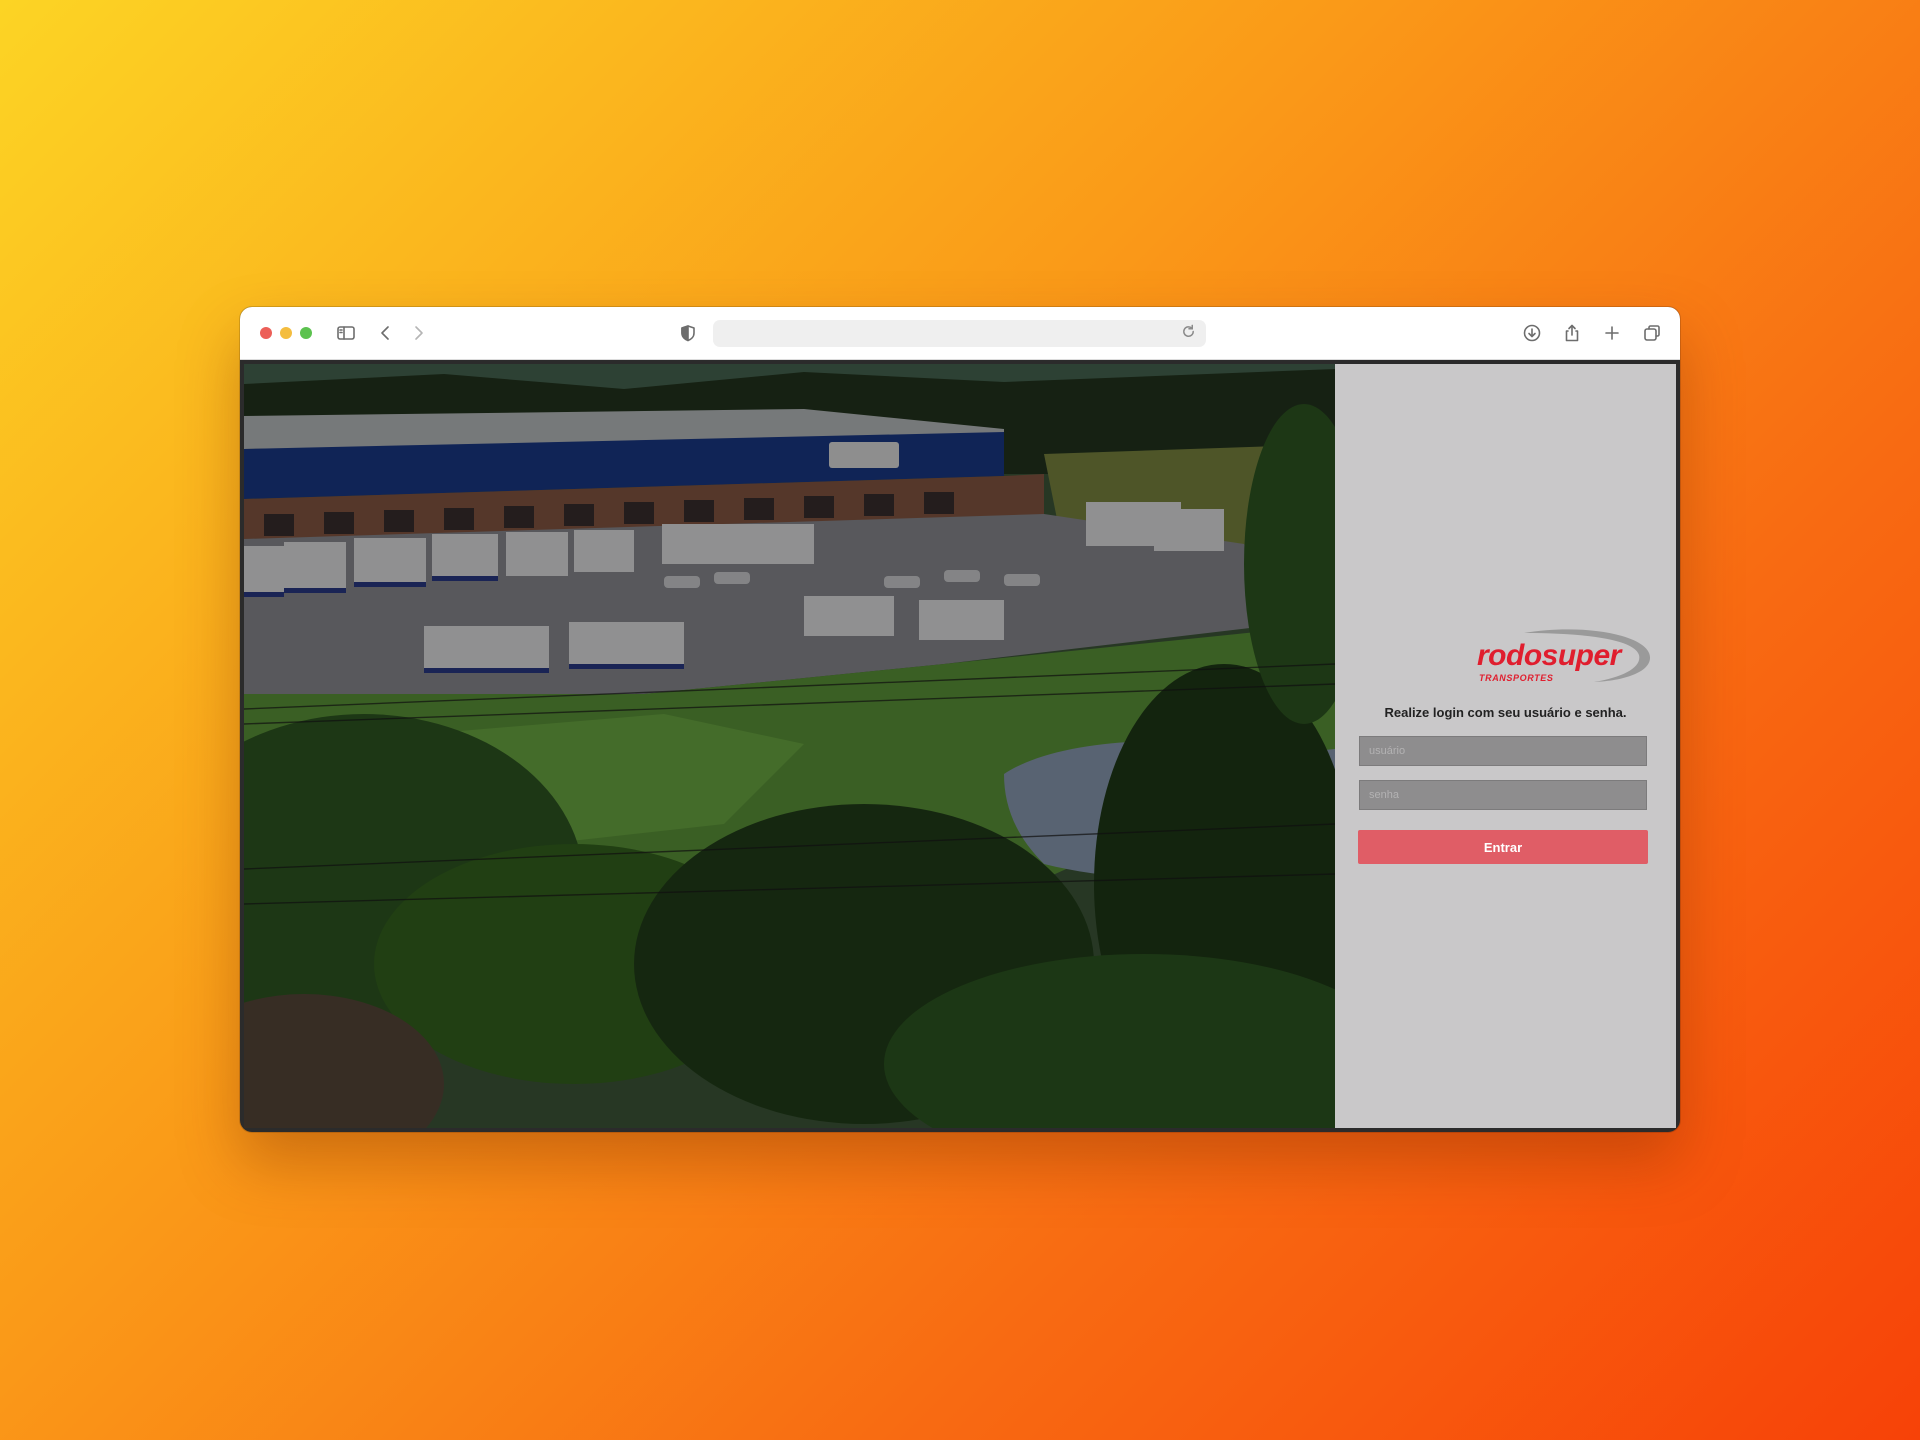  What do you see at coordinates (306, 333) in the screenshot?
I see `zoom-window-button` at bounding box center [306, 333].